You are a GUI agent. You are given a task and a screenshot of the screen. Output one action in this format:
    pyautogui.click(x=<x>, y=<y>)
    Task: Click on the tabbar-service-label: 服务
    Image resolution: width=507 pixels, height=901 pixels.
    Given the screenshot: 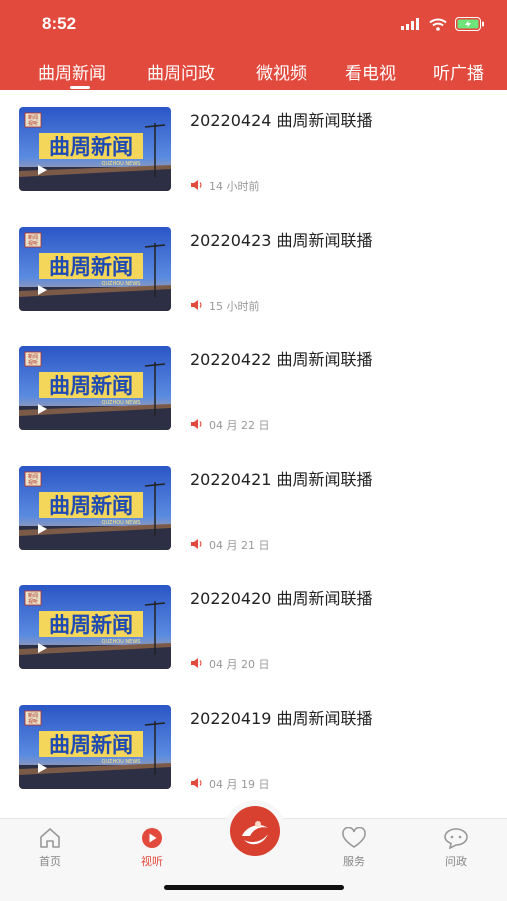 What is the action you would take?
    pyautogui.click(x=354, y=861)
    